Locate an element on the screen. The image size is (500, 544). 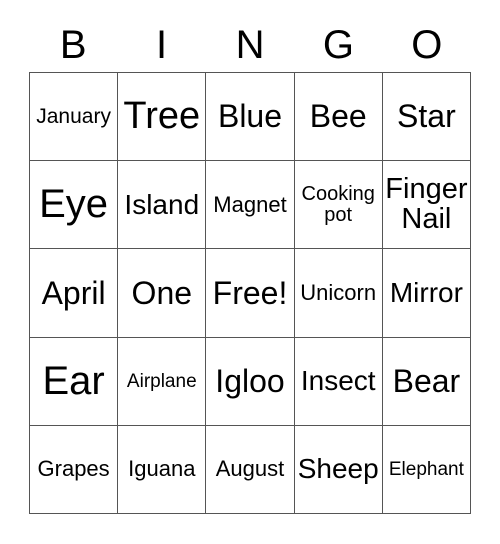
bingo-cell: Blue is located at coordinates (250, 117).